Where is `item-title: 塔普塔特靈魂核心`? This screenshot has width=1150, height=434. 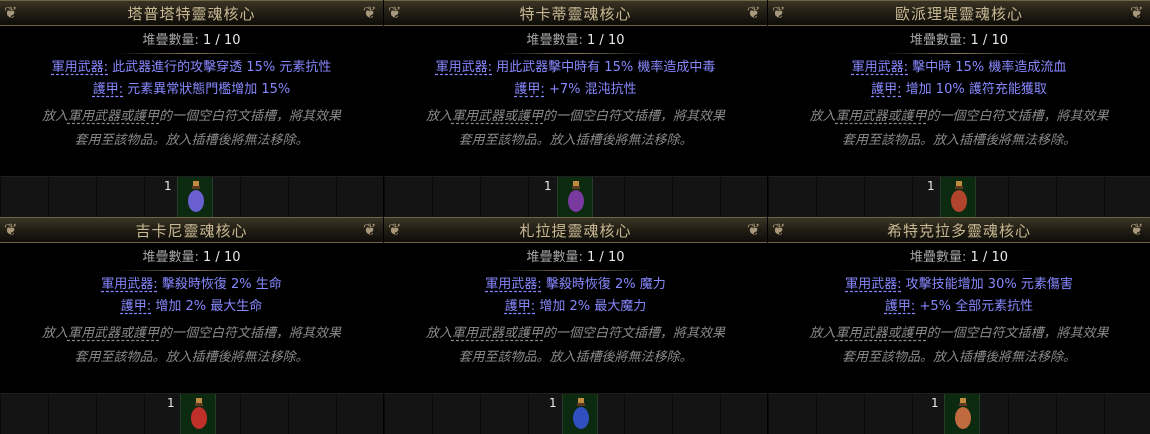
item-title: 塔普塔特靈魂核心 is located at coordinates (191, 13).